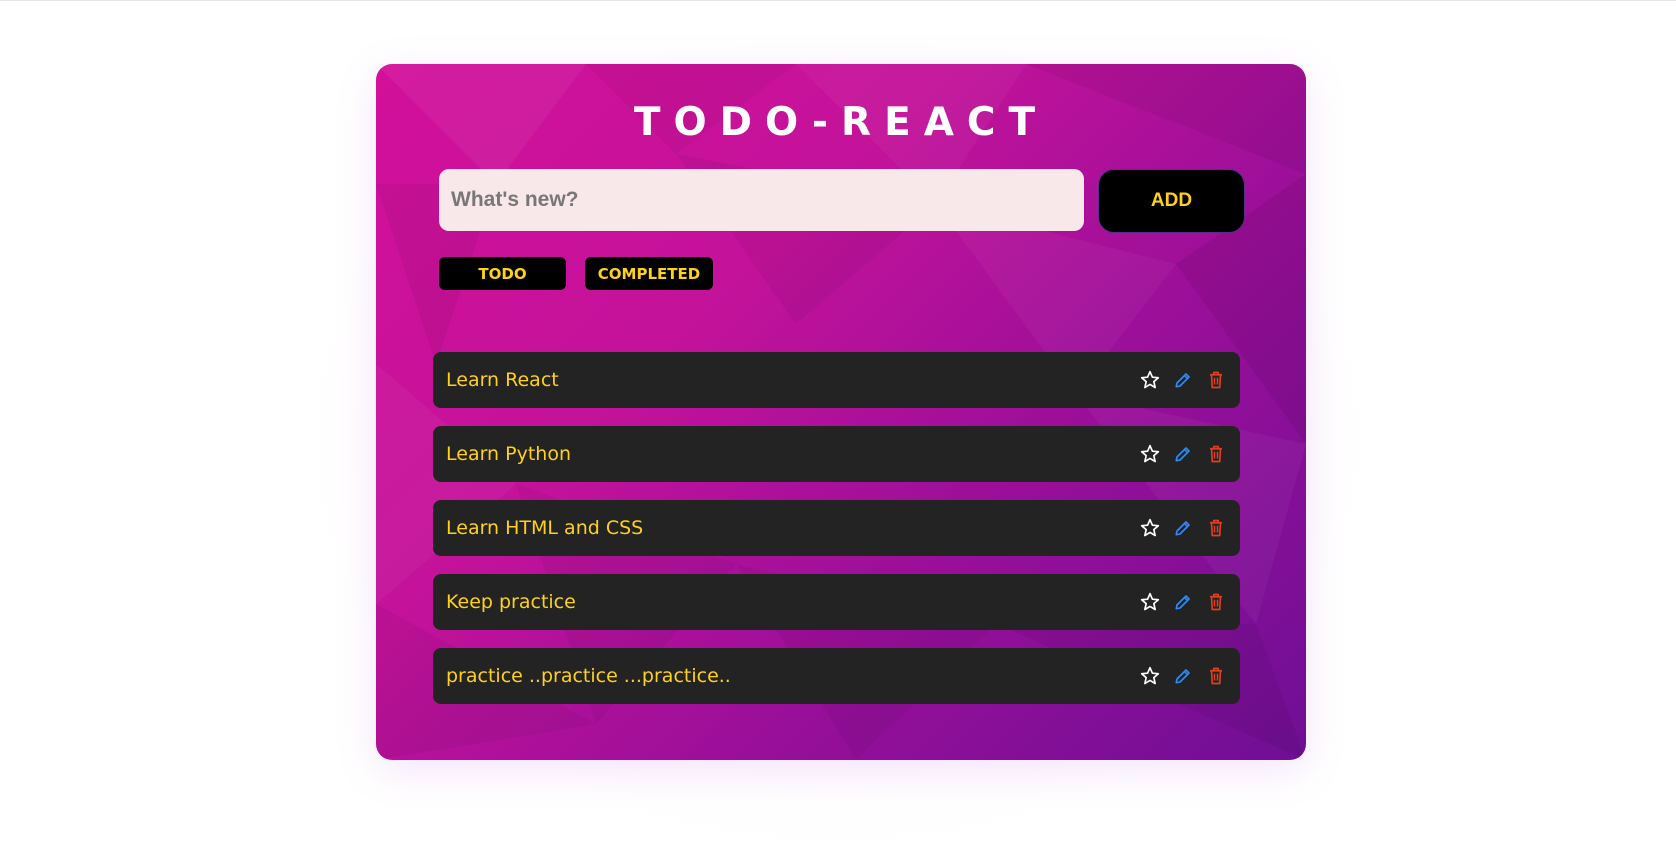 Image resolution: width=1676 pixels, height=867 pixels. I want to click on add-button: ADD, so click(1171, 201).